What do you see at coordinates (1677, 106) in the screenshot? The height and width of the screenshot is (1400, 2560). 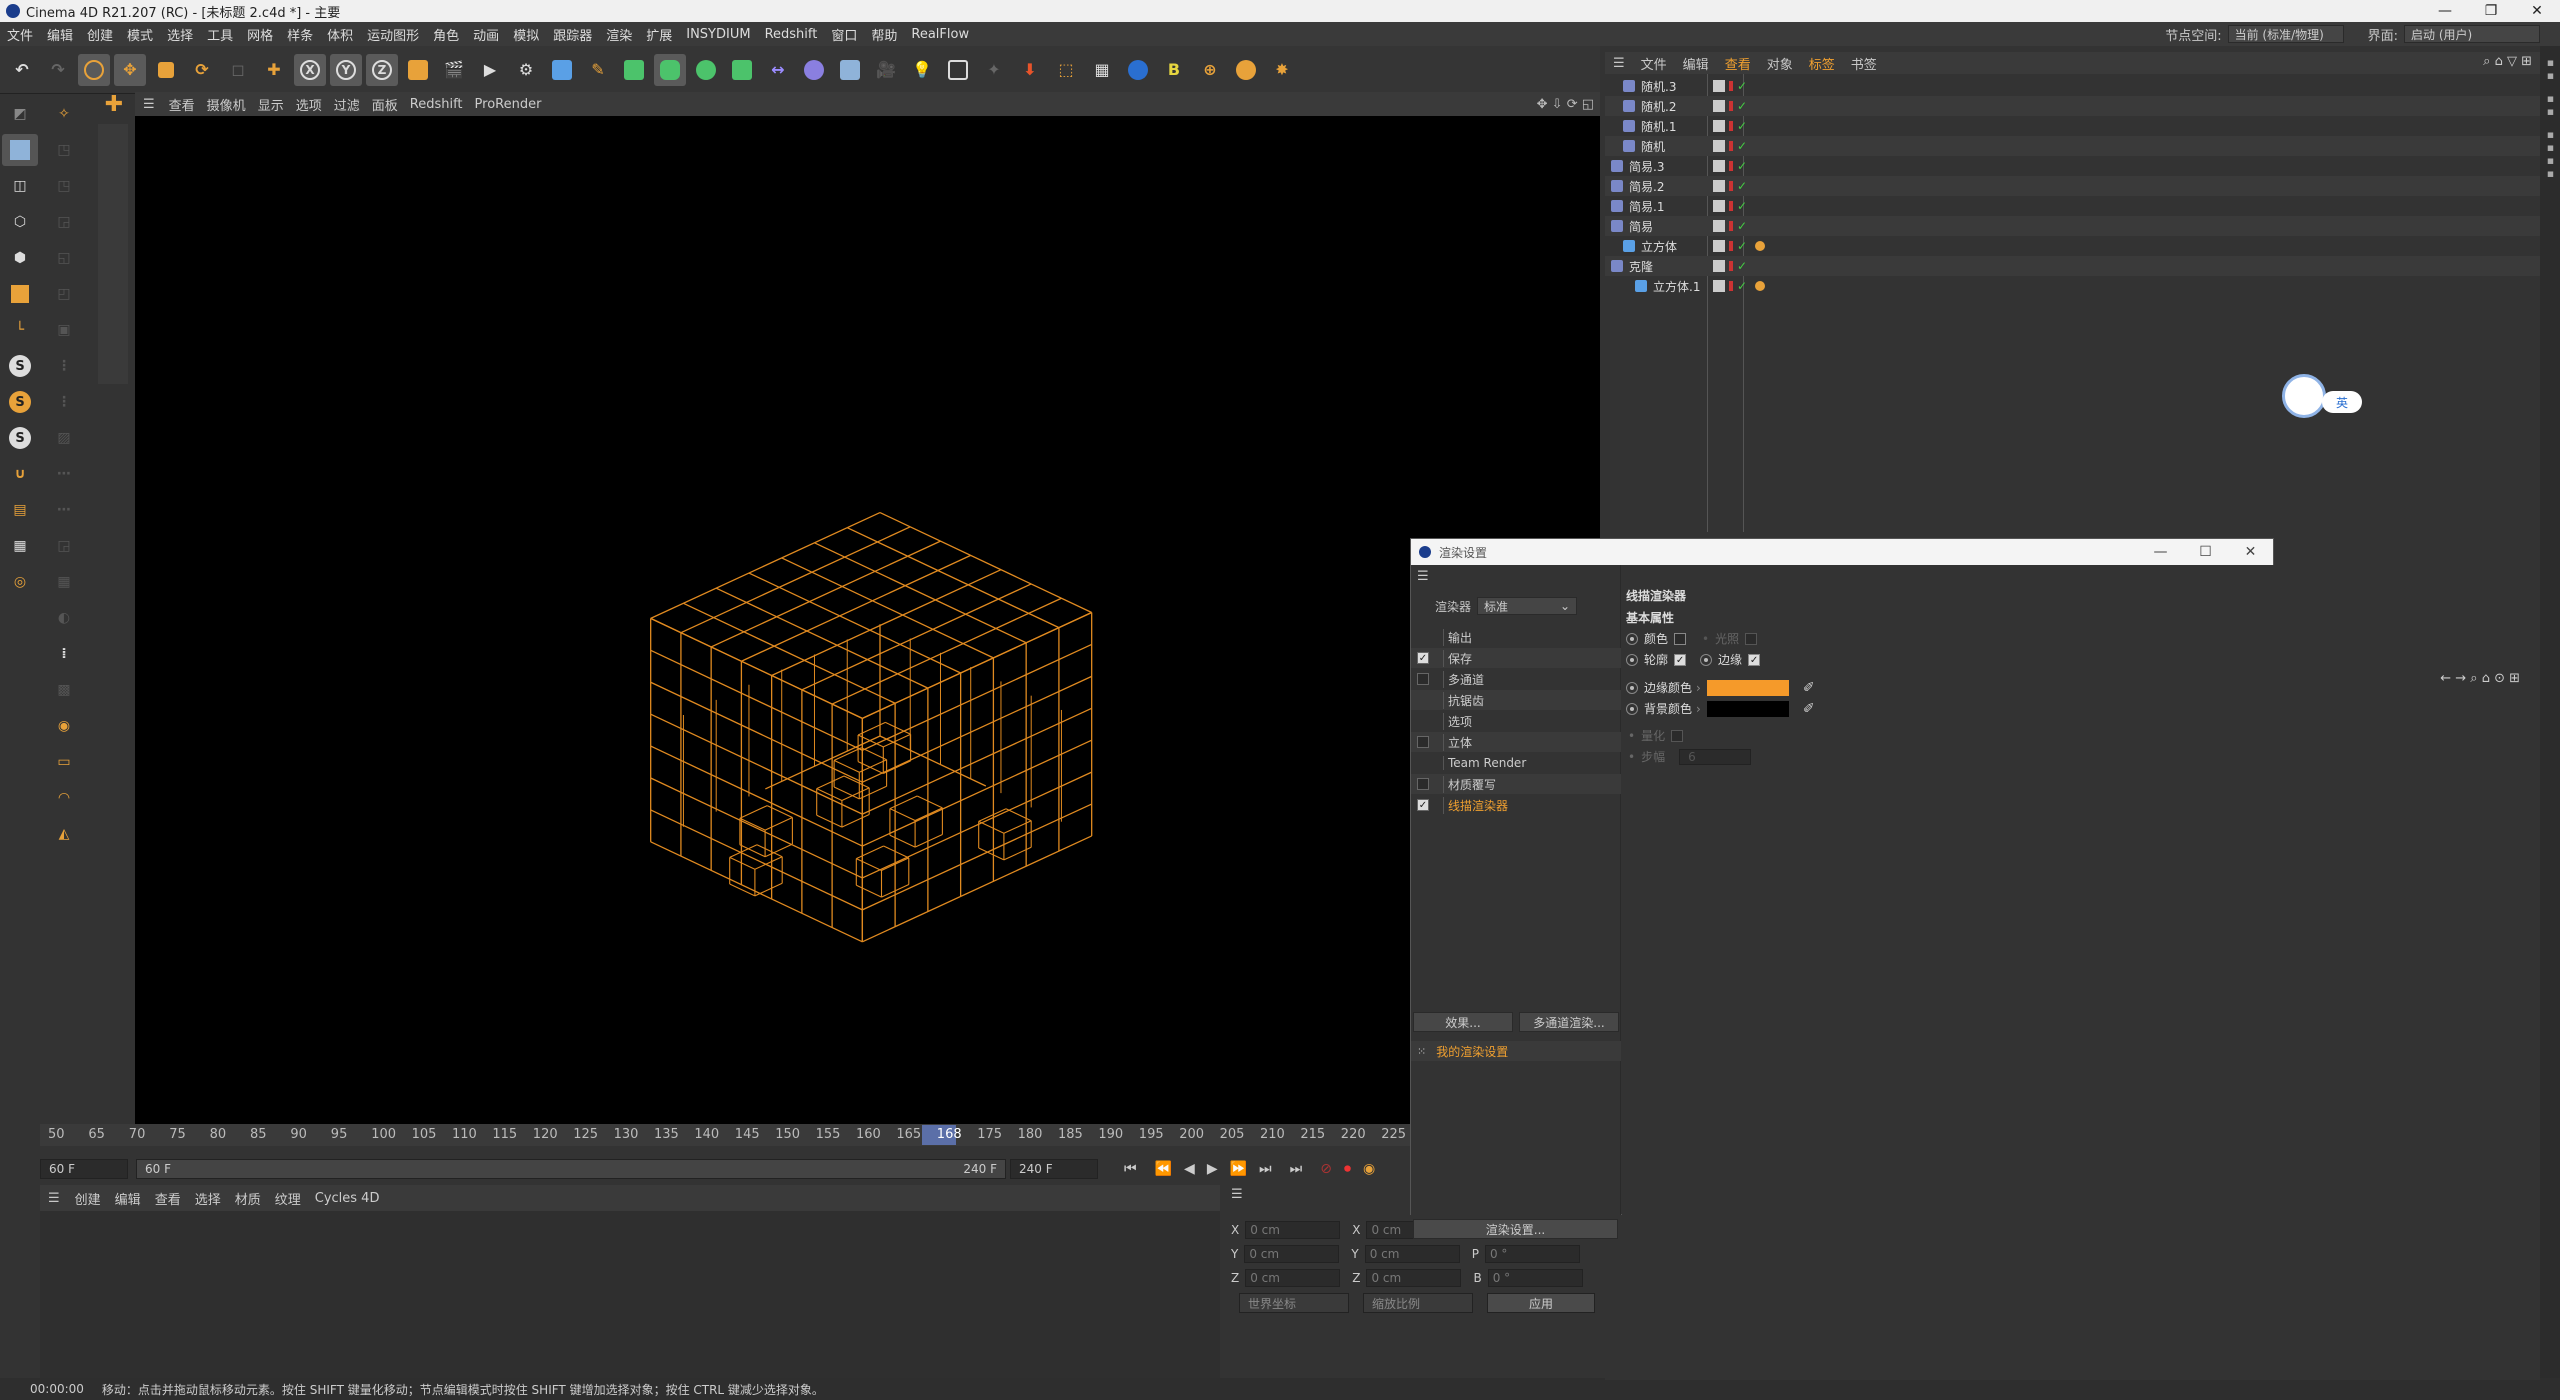 I see `object-name: 随机.2` at bounding box center [1677, 106].